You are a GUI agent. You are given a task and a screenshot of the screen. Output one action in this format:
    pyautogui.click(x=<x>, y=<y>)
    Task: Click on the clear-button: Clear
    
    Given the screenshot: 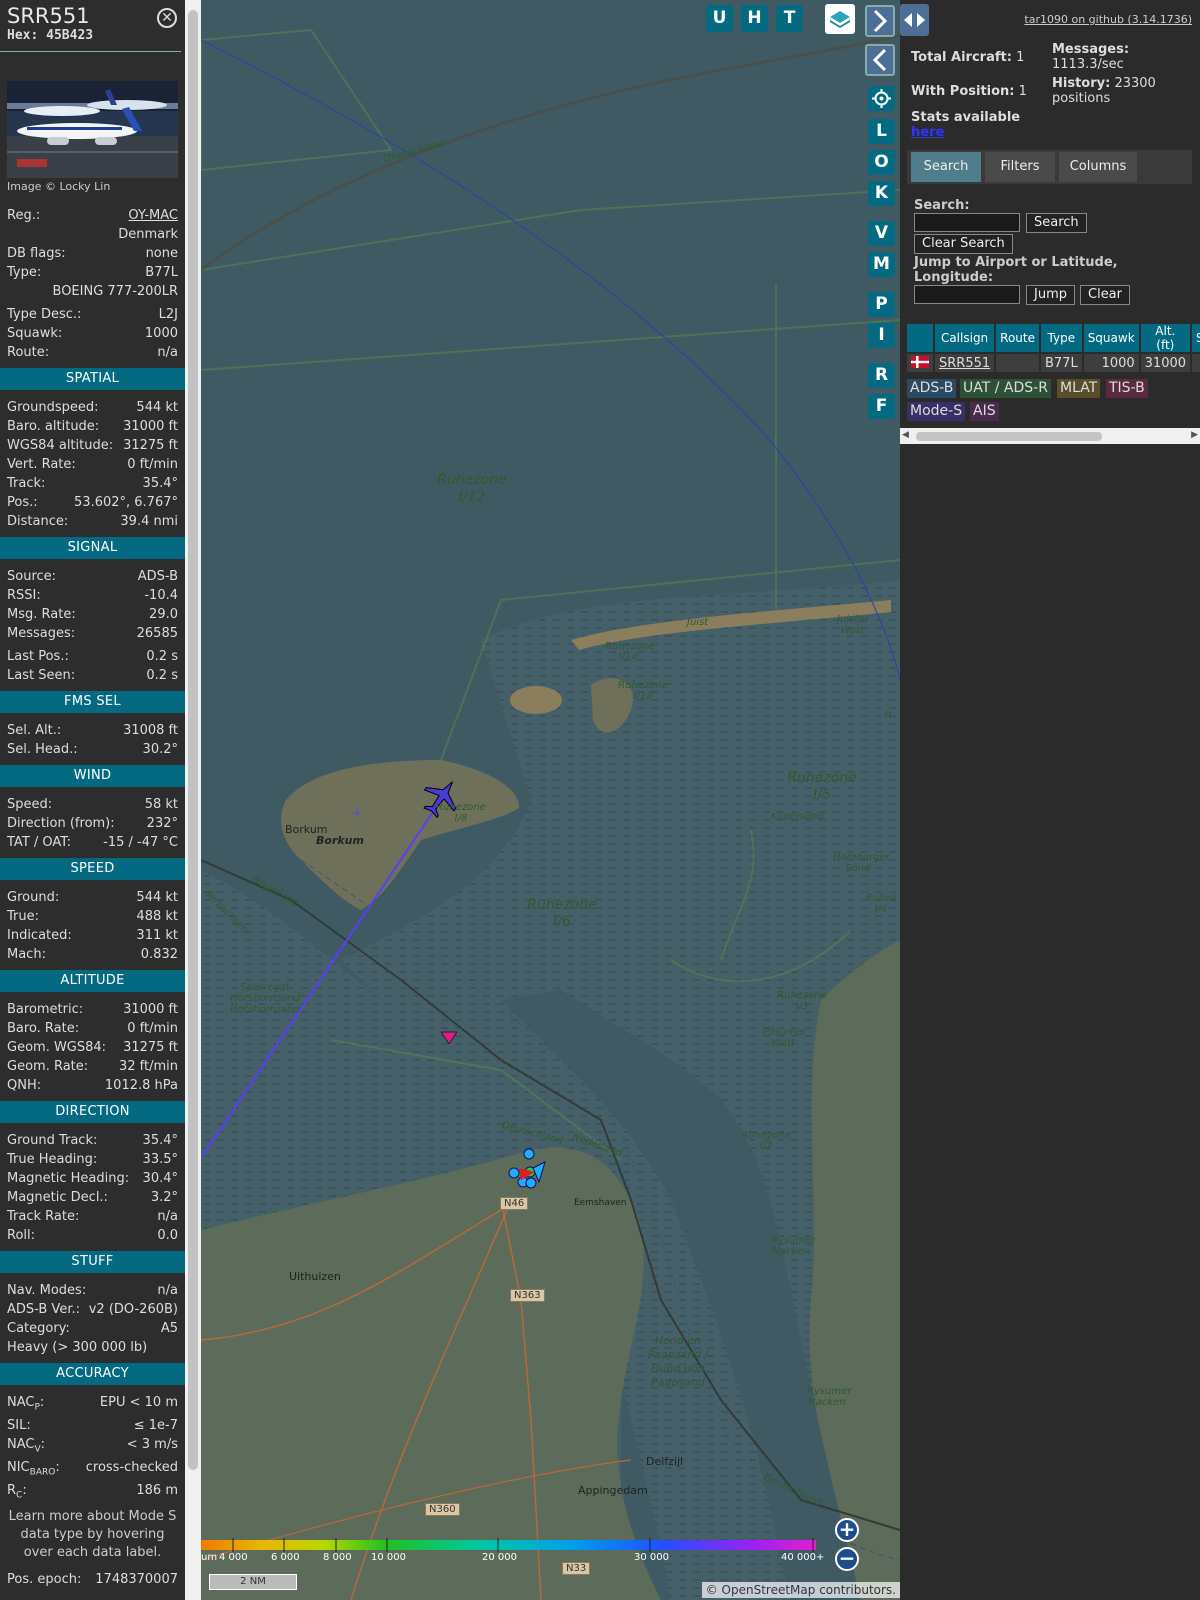 What is the action you would take?
    pyautogui.click(x=1105, y=295)
    